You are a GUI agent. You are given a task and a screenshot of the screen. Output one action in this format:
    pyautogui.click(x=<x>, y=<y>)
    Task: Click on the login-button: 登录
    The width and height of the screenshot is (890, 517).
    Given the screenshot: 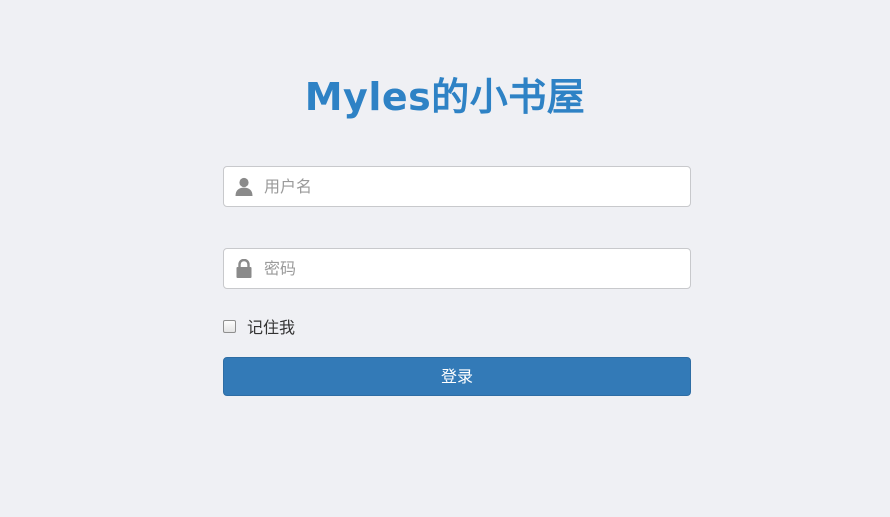 What is the action you would take?
    pyautogui.click(x=457, y=376)
    